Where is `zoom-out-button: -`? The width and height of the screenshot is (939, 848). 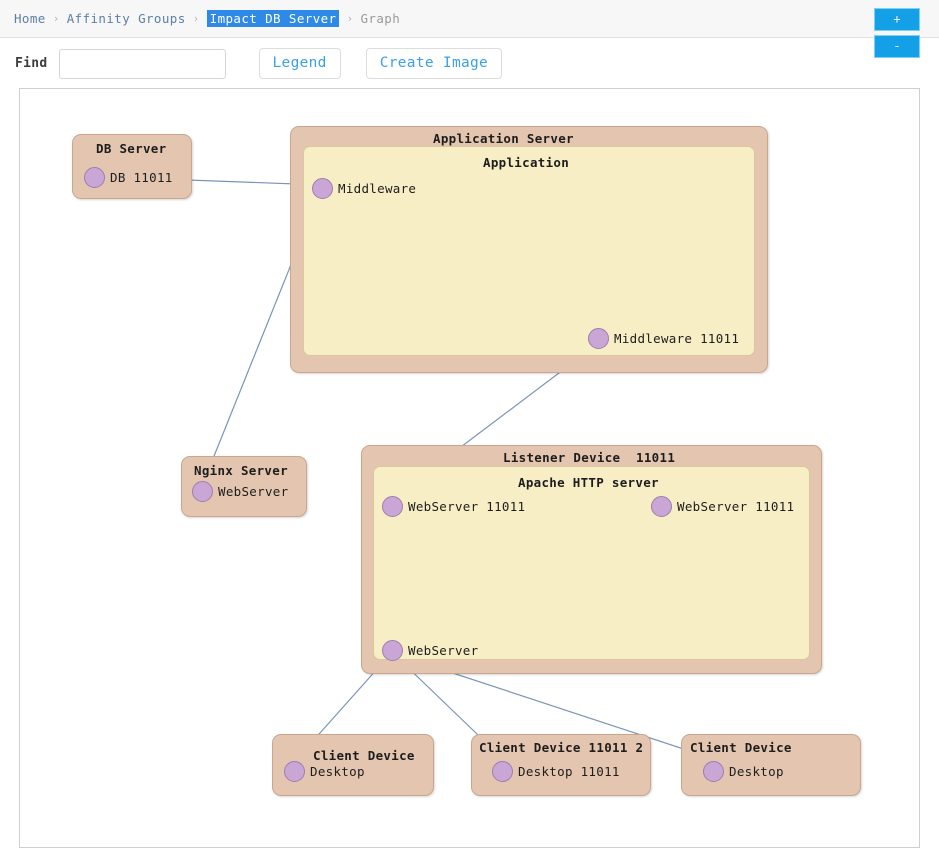
zoom-out-button: - is located at coordinates (897, 46).